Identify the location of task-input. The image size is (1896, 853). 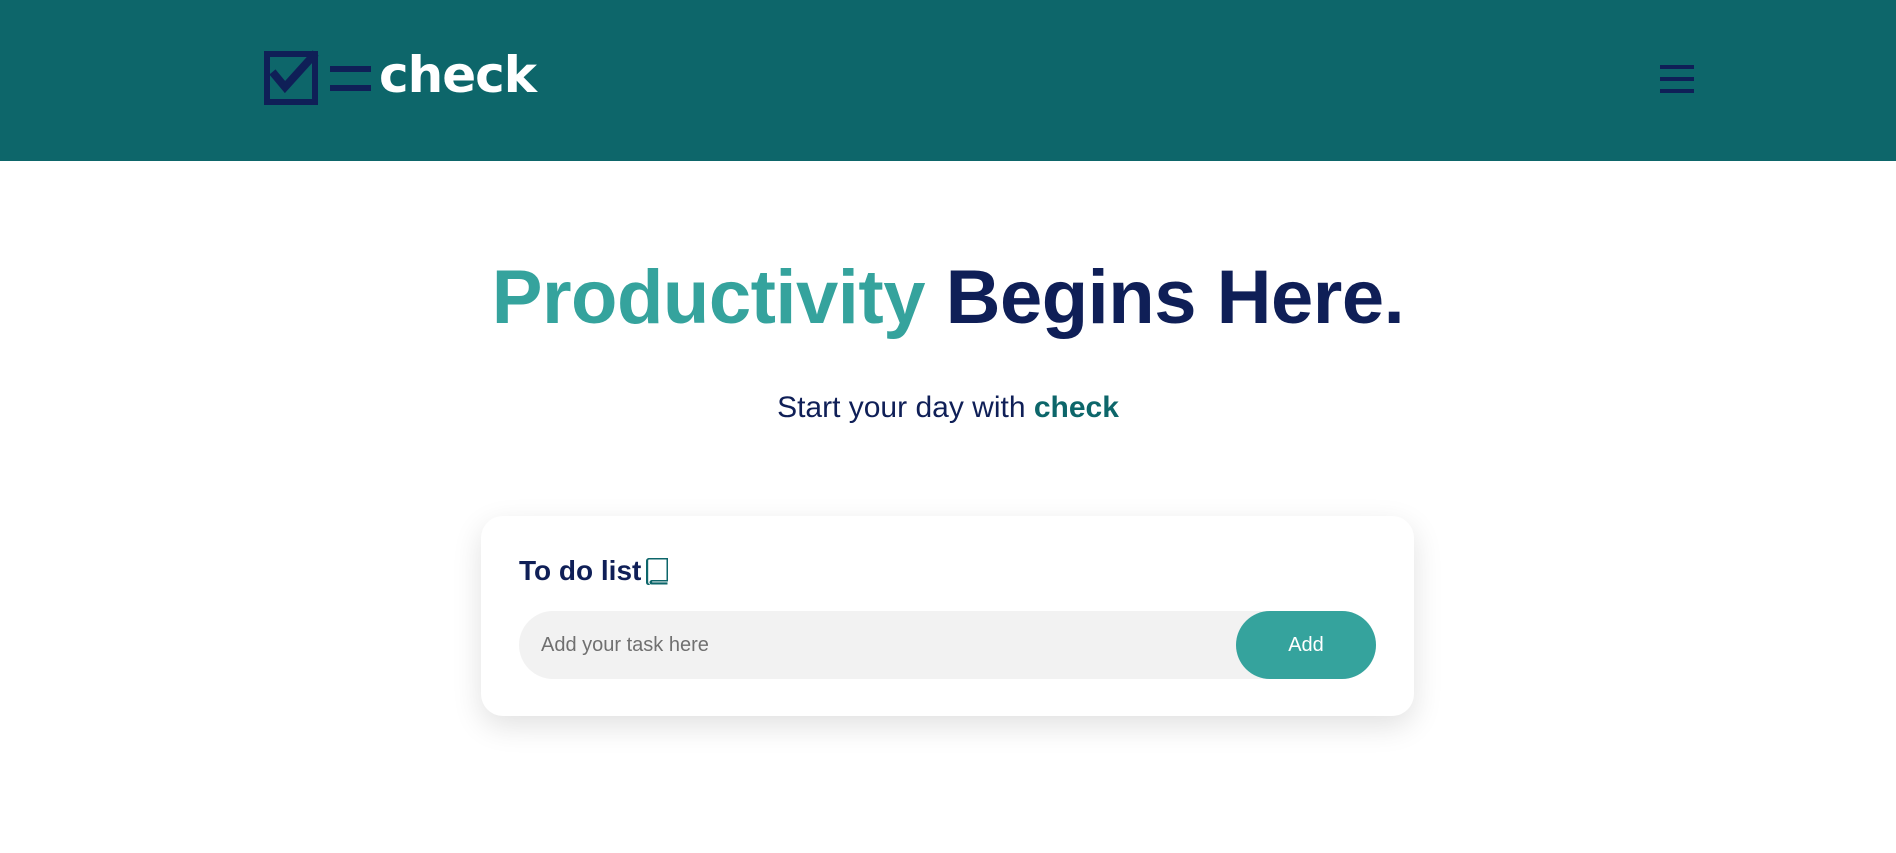
(876, 645).